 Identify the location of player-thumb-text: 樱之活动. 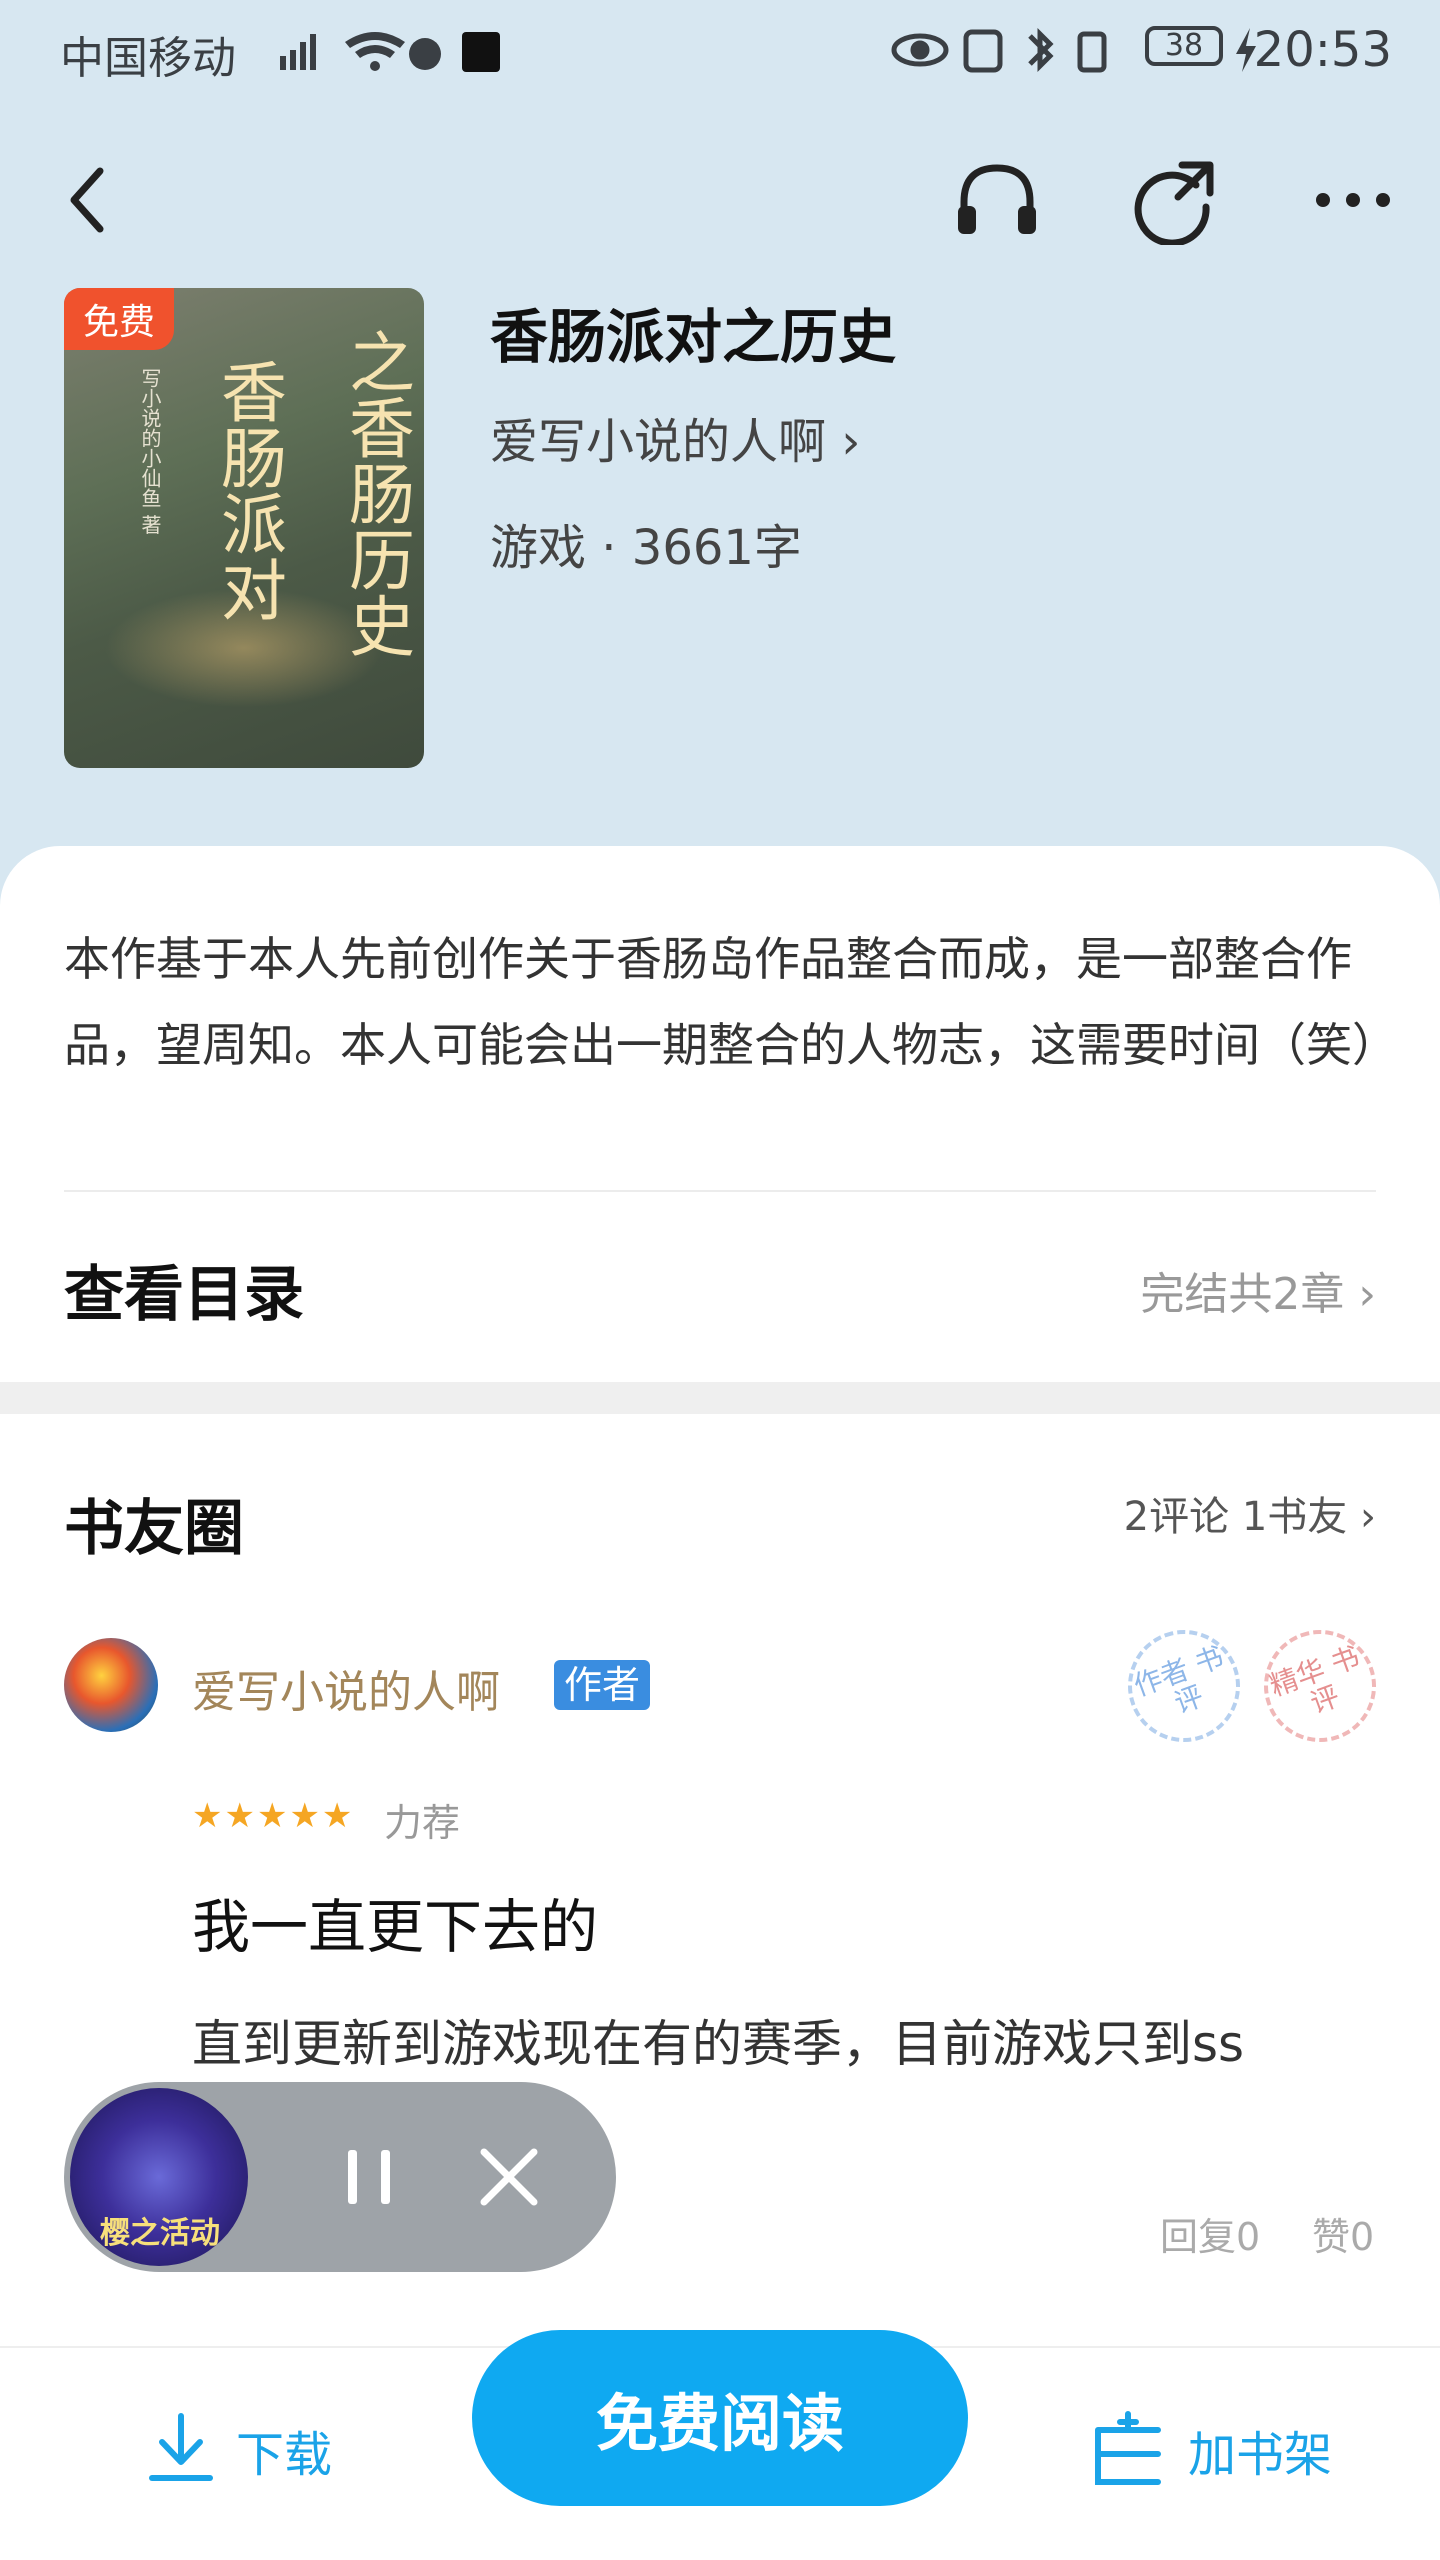
(160, 2233).